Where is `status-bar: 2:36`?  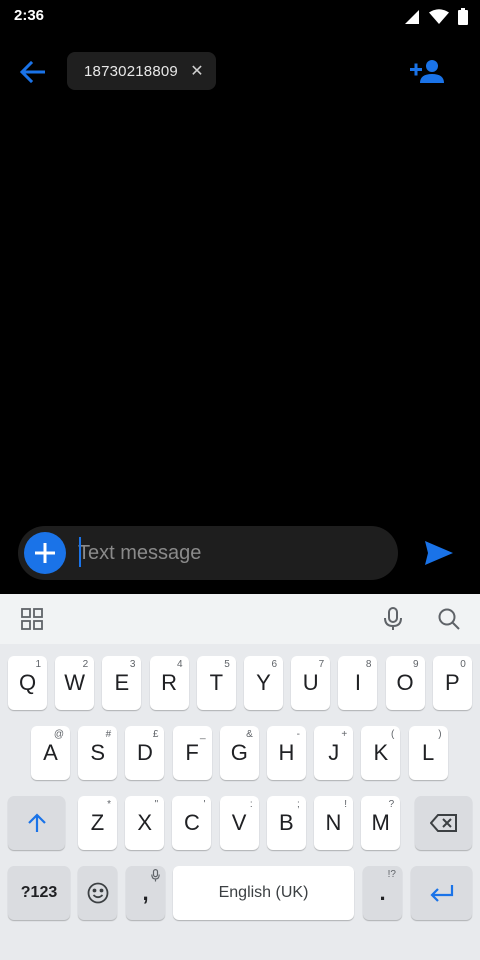 status-bar: 2:36 is located at coordinates (240, 17).